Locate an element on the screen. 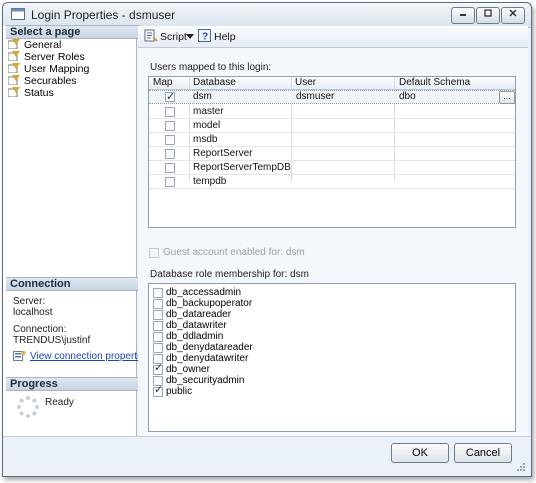  role-label: db_denydatareader is located at coordinates (209, 347).